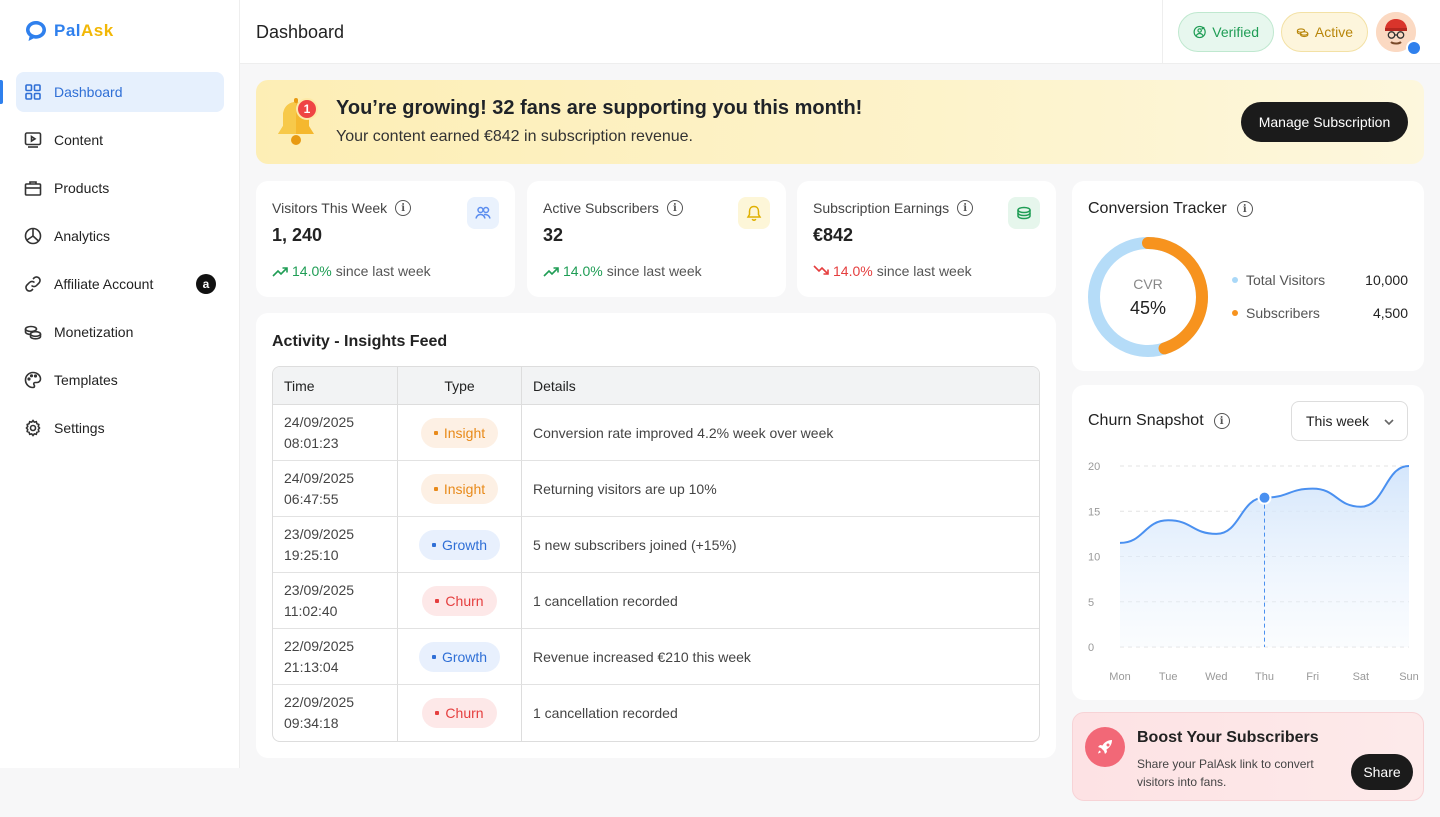  Describe the element at coordinates (335, 601) in the screenshot. I see `time-cell: 23/09/2025 11:02:40` at that location.